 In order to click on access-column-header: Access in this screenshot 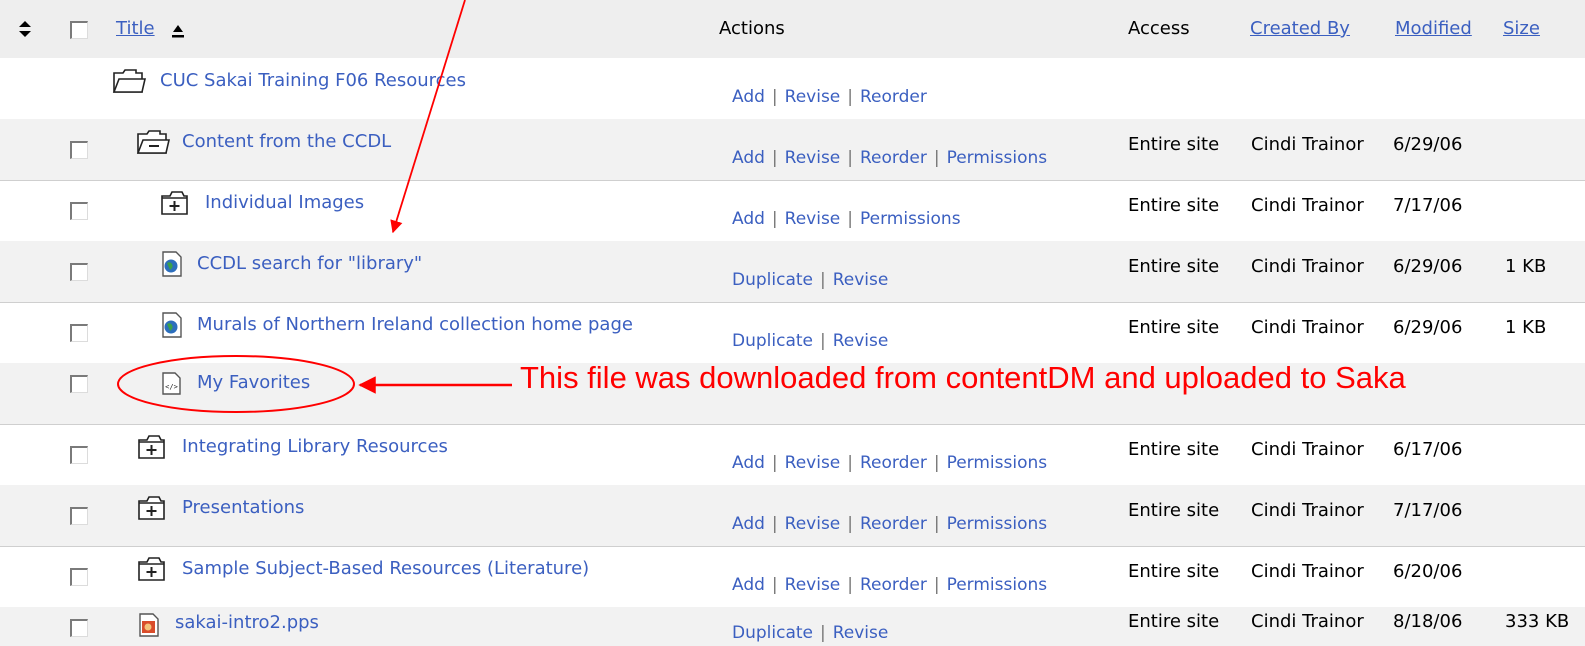, I will do `click(1159, 28)`.